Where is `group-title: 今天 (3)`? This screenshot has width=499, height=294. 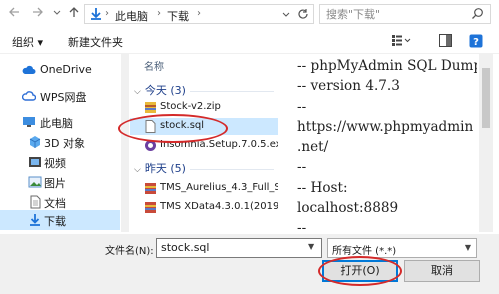
group-title: 今天 (3) is located at coordinates (165, 90).